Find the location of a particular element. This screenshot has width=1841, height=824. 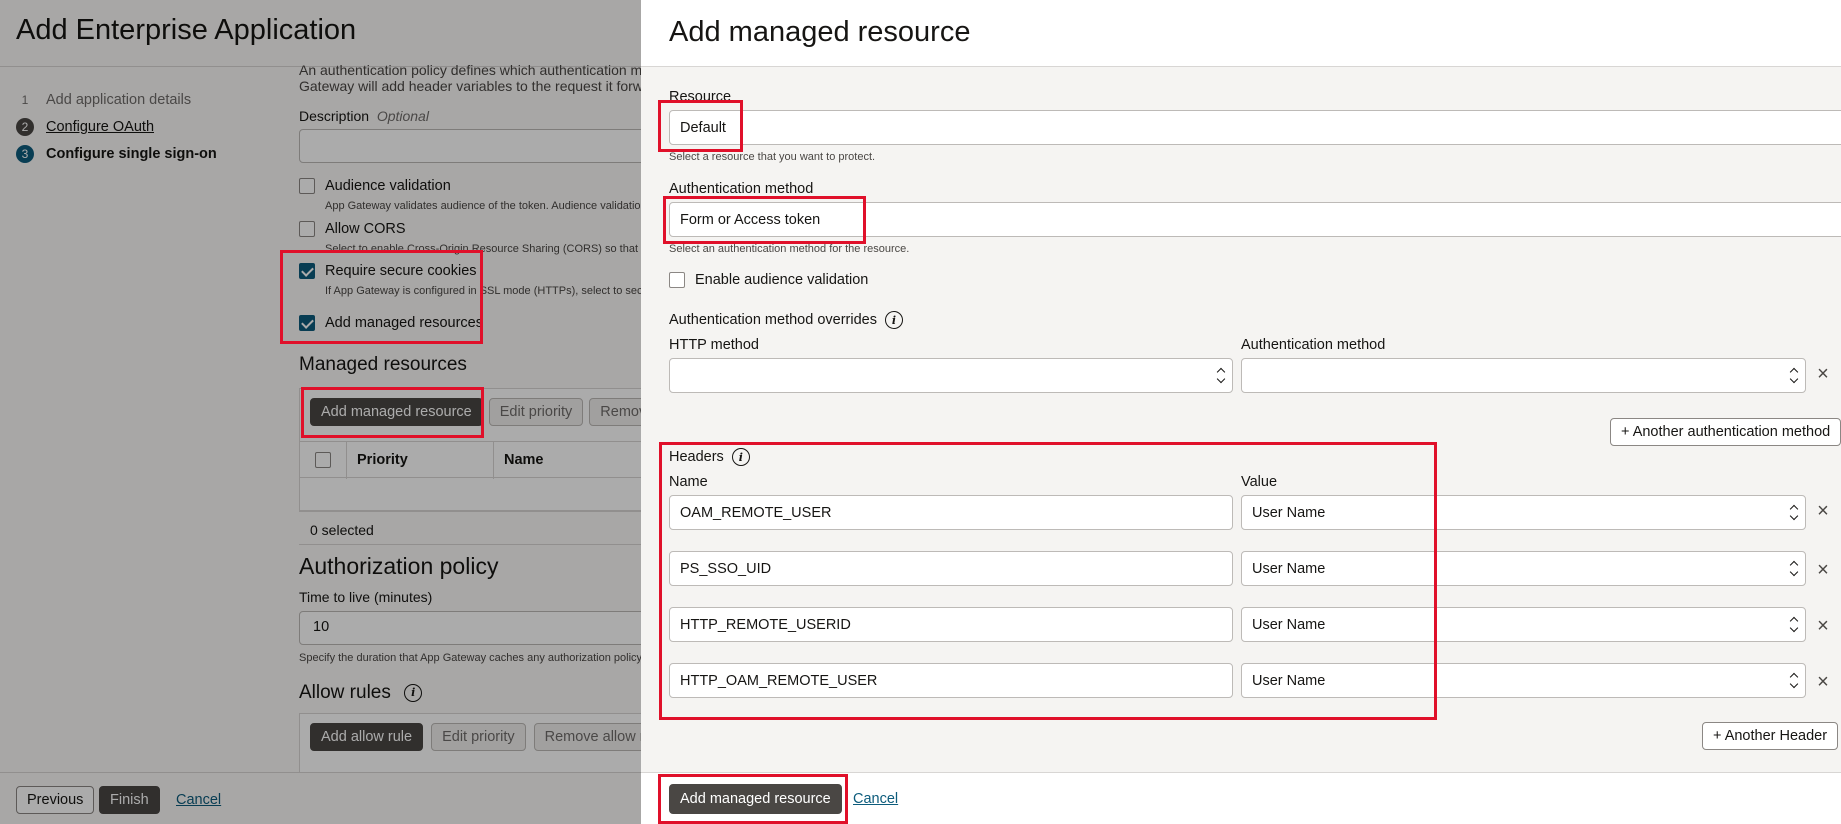

wizard-step-1: 1 Add application details is located at coordinates (116, 99).